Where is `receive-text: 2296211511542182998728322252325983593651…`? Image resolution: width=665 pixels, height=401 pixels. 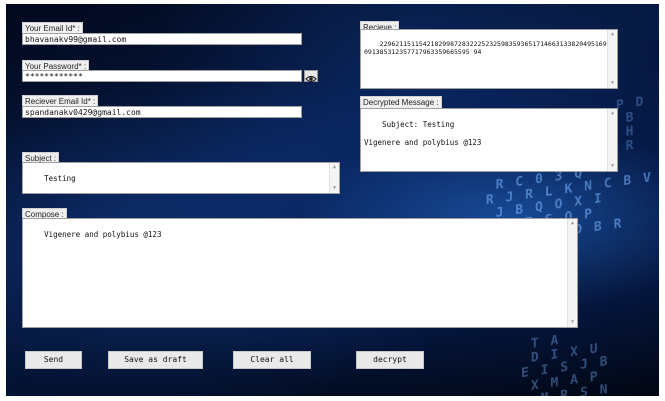 receive-text: 2296211511542182998728322252325983593651… is located at coordinates (487, 48).